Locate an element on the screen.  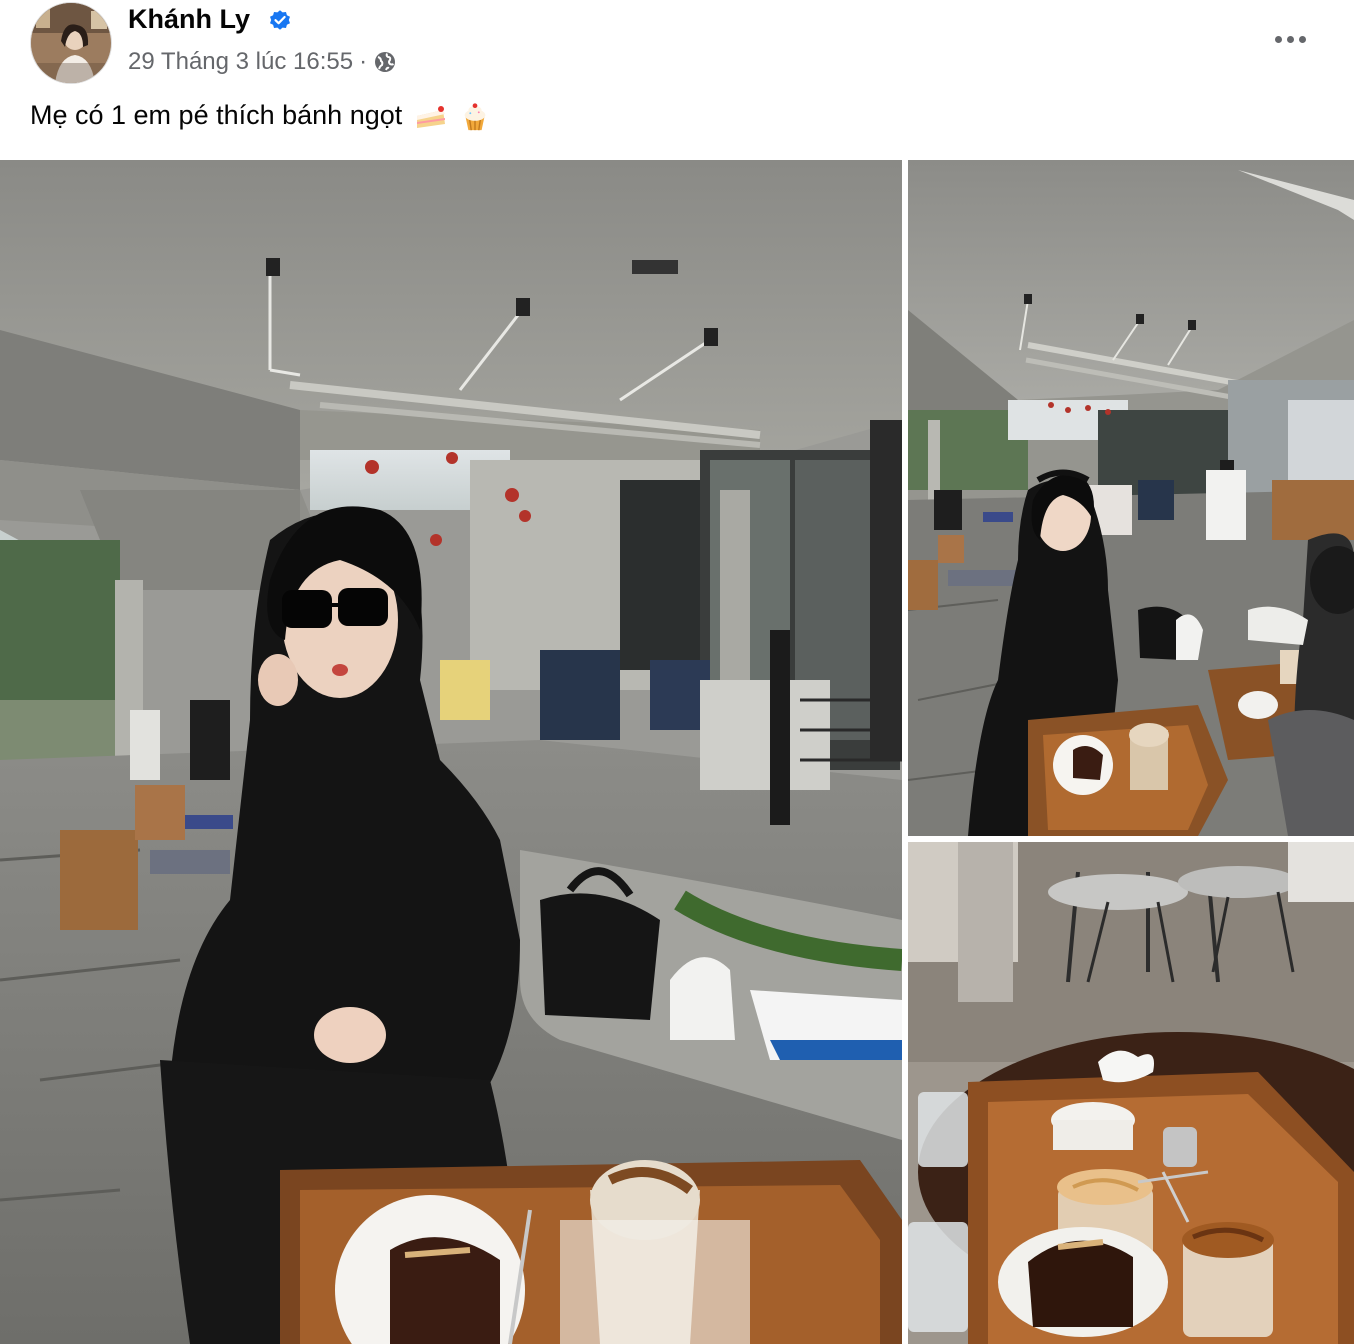
post-timestamp: 29 Tháng 3 lúc 16:55 is located at coordinates (240, 62).